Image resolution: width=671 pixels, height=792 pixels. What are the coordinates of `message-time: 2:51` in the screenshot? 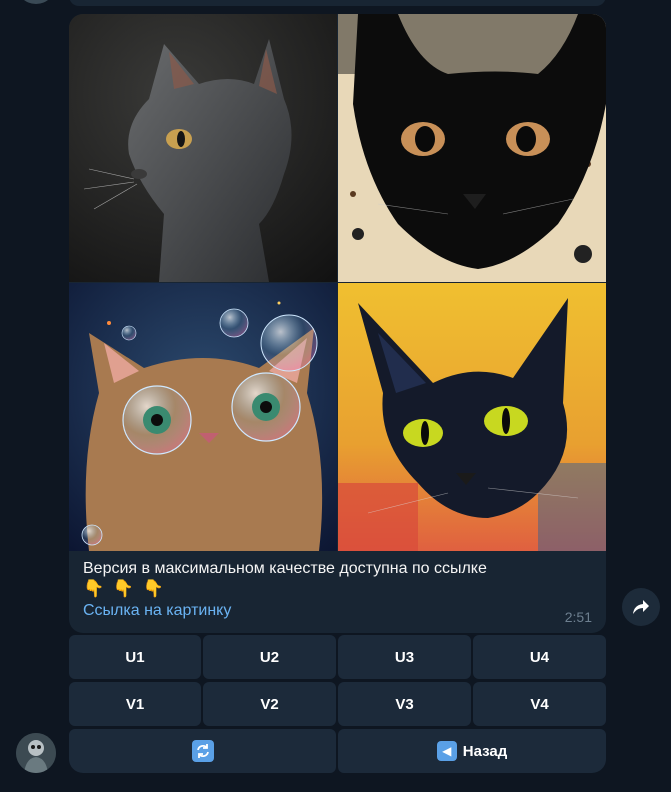 It's located at (578, 617).